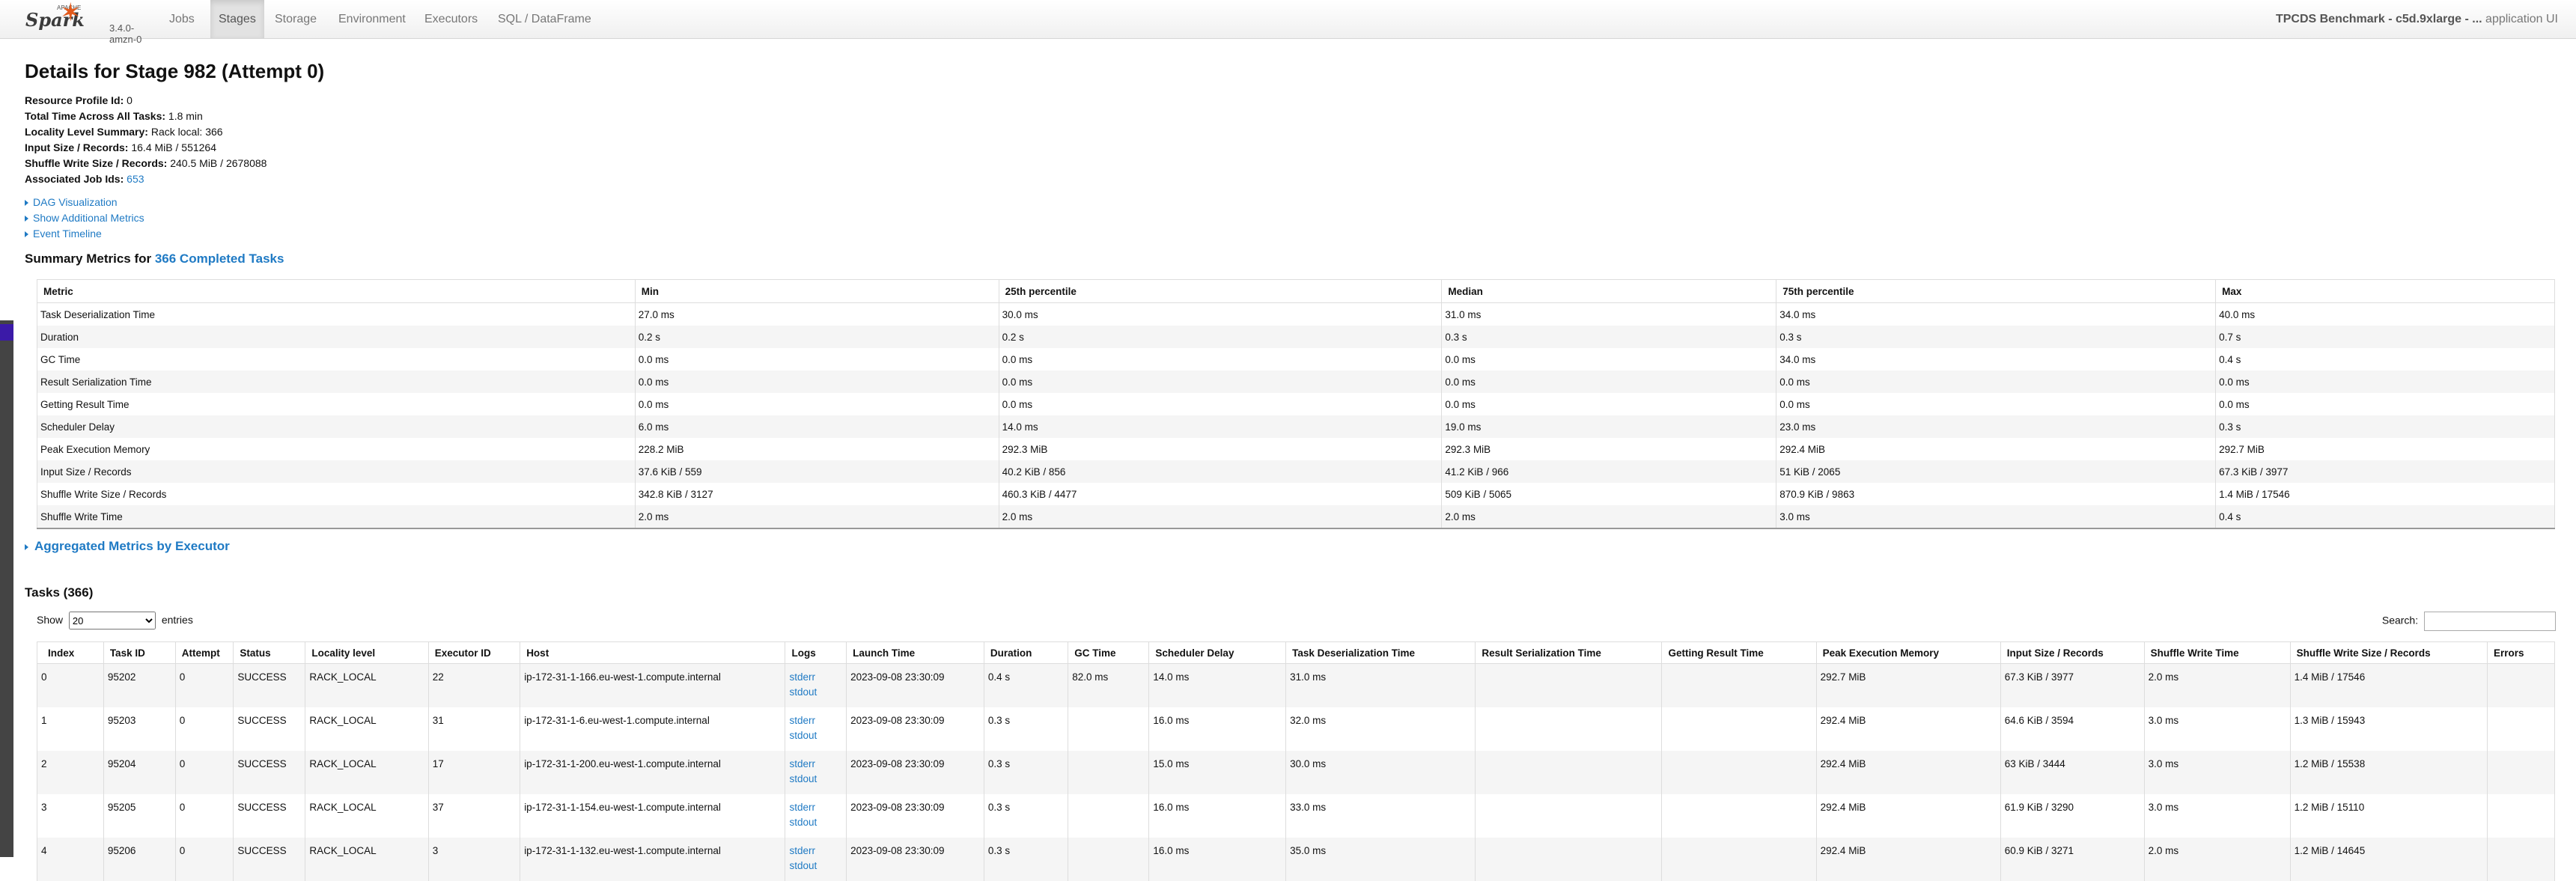 The image size is (2576, 881). Describe the element at coordinates (2072, 653) in the screenshot. I see `tasks-column-header: Input Size / Records` at that location.